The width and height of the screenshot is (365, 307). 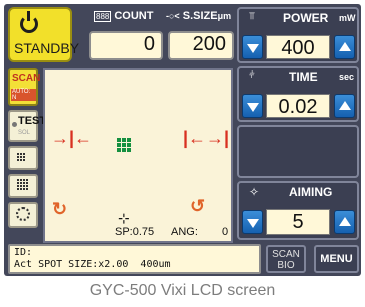 What do you see at coordinates (24, 87) in the screenshot?
I see `scan-button: SCAN AUTO: N` at bounding box center [24, 87].